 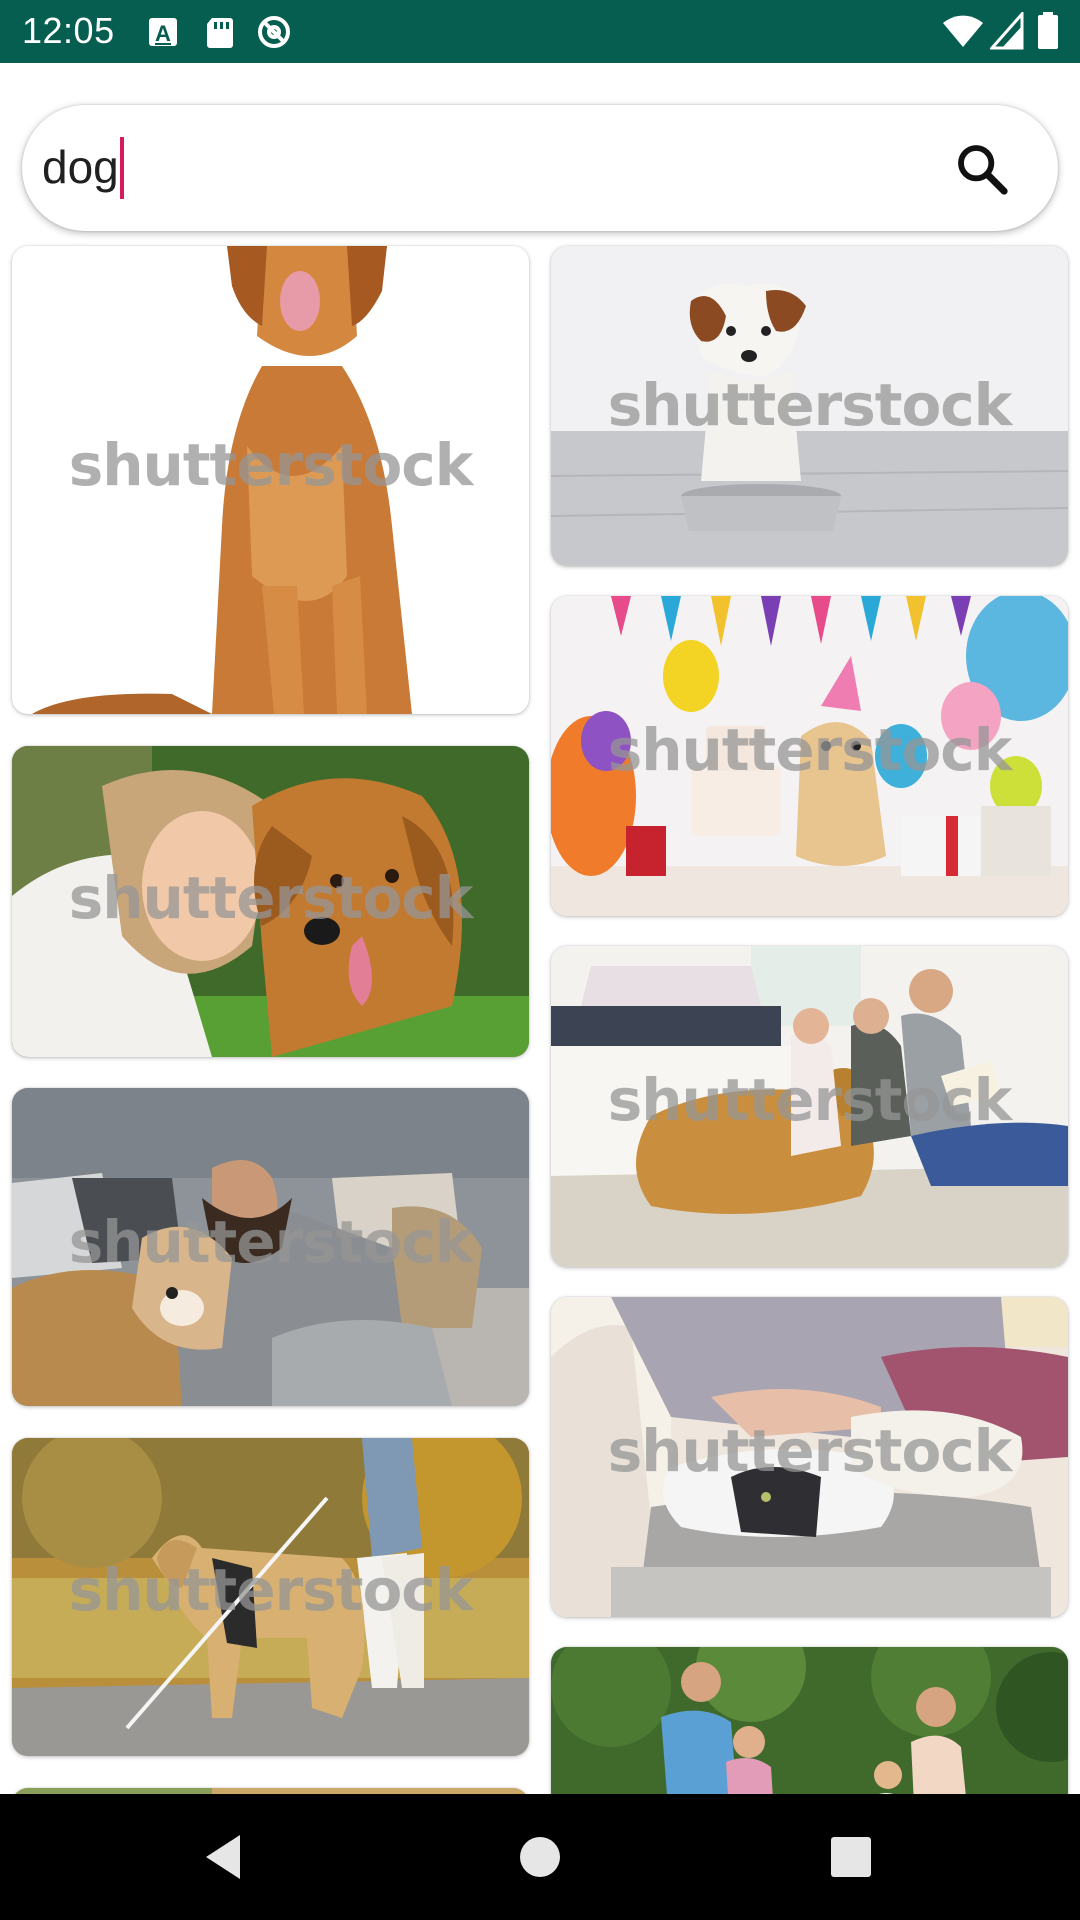 I want to click on result-image-card, so click(x=809, y=1720).